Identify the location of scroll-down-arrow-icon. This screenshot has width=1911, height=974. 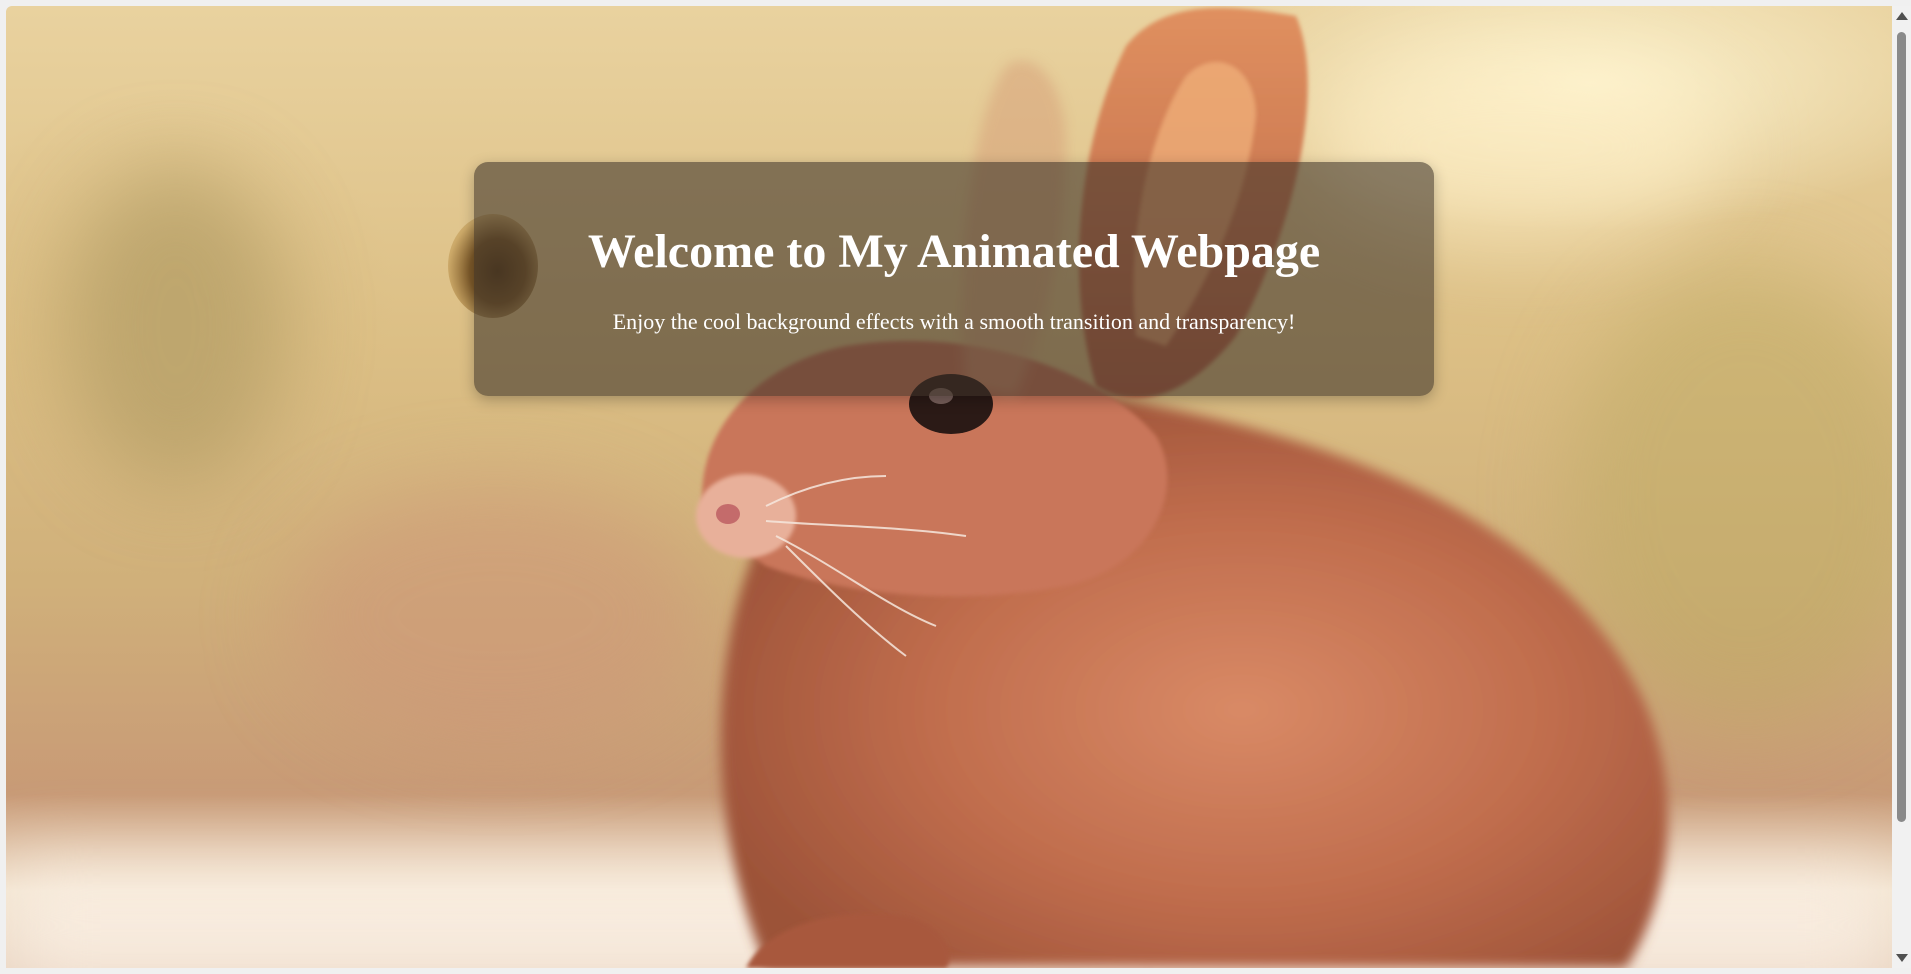
(1902, 958).